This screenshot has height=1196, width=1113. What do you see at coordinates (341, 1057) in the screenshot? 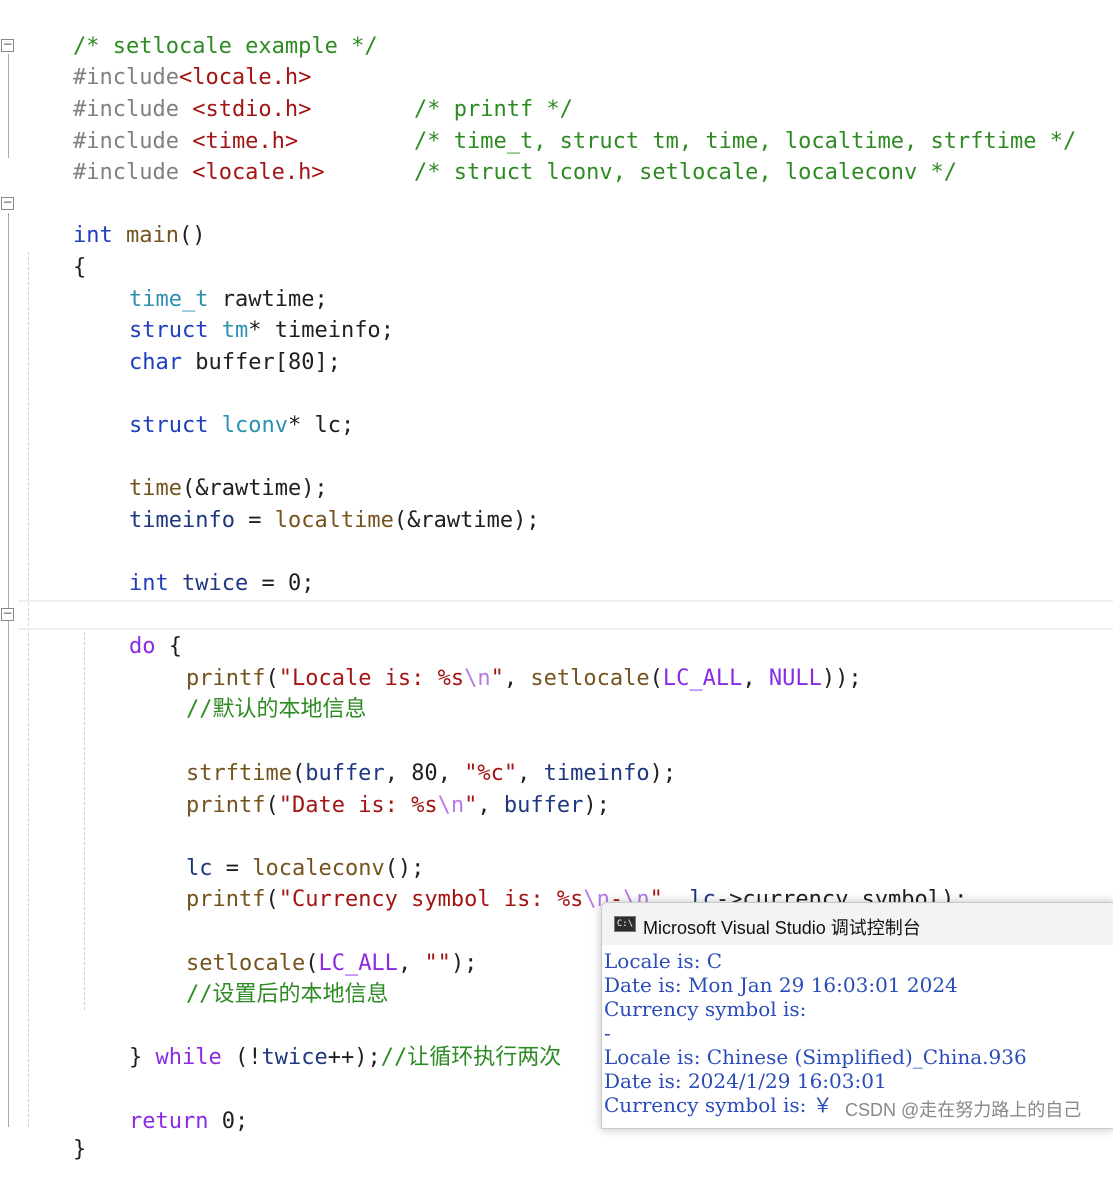
I see `operator: ++` at bounding box center [341, 1057].